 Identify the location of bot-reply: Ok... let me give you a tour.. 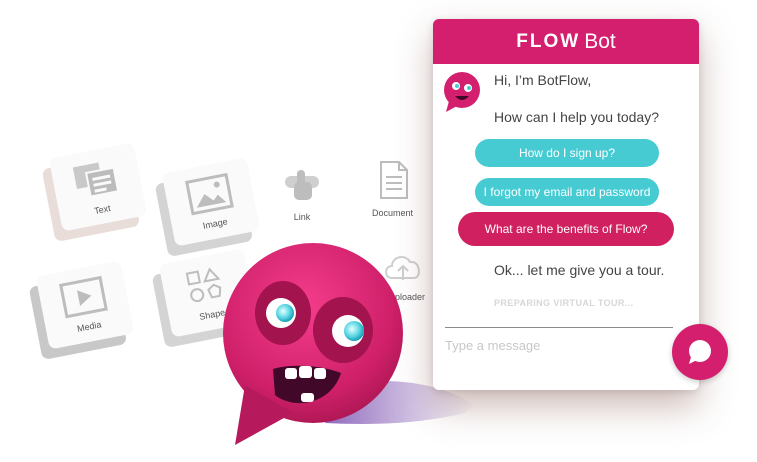
(579, 270).